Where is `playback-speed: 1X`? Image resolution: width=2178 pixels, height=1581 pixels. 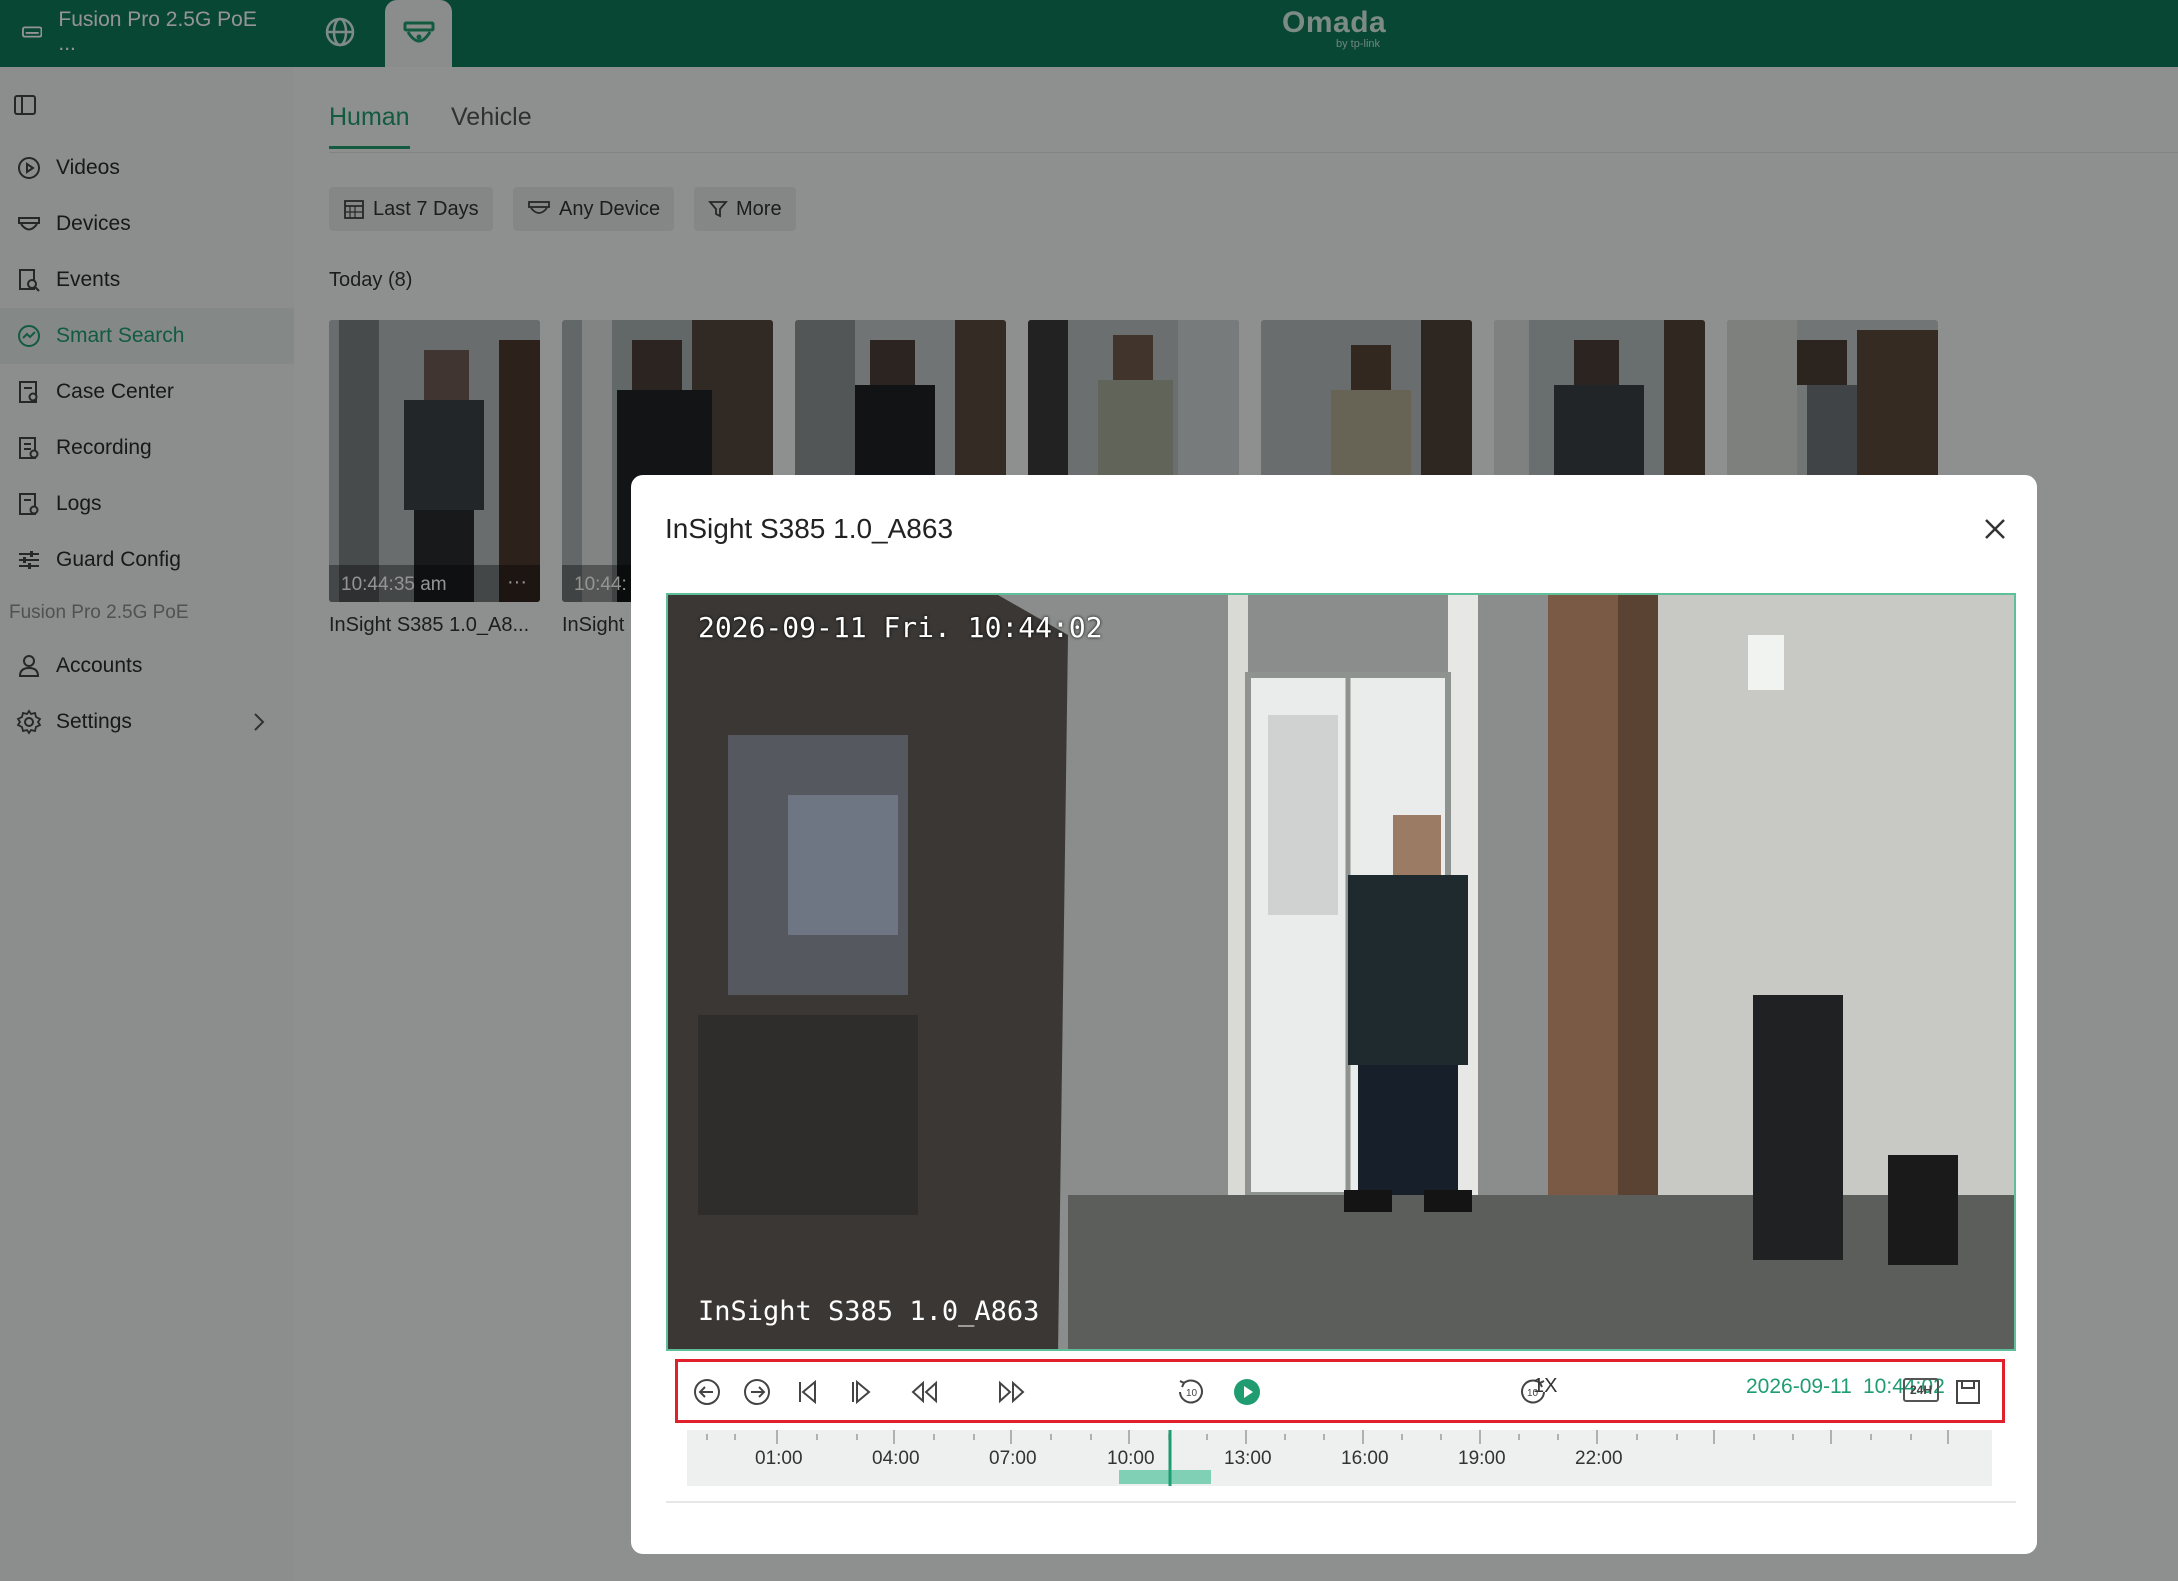 playback-speed: 1X is located at coordinates (1545, 1386).